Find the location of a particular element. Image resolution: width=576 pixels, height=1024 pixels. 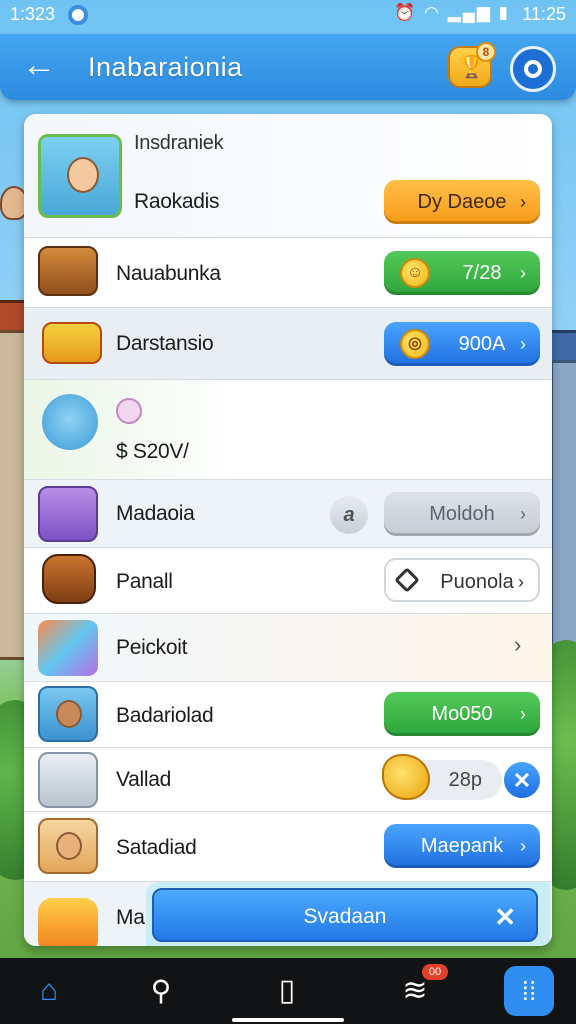

flower-icon is located at coordinates (129, 411).